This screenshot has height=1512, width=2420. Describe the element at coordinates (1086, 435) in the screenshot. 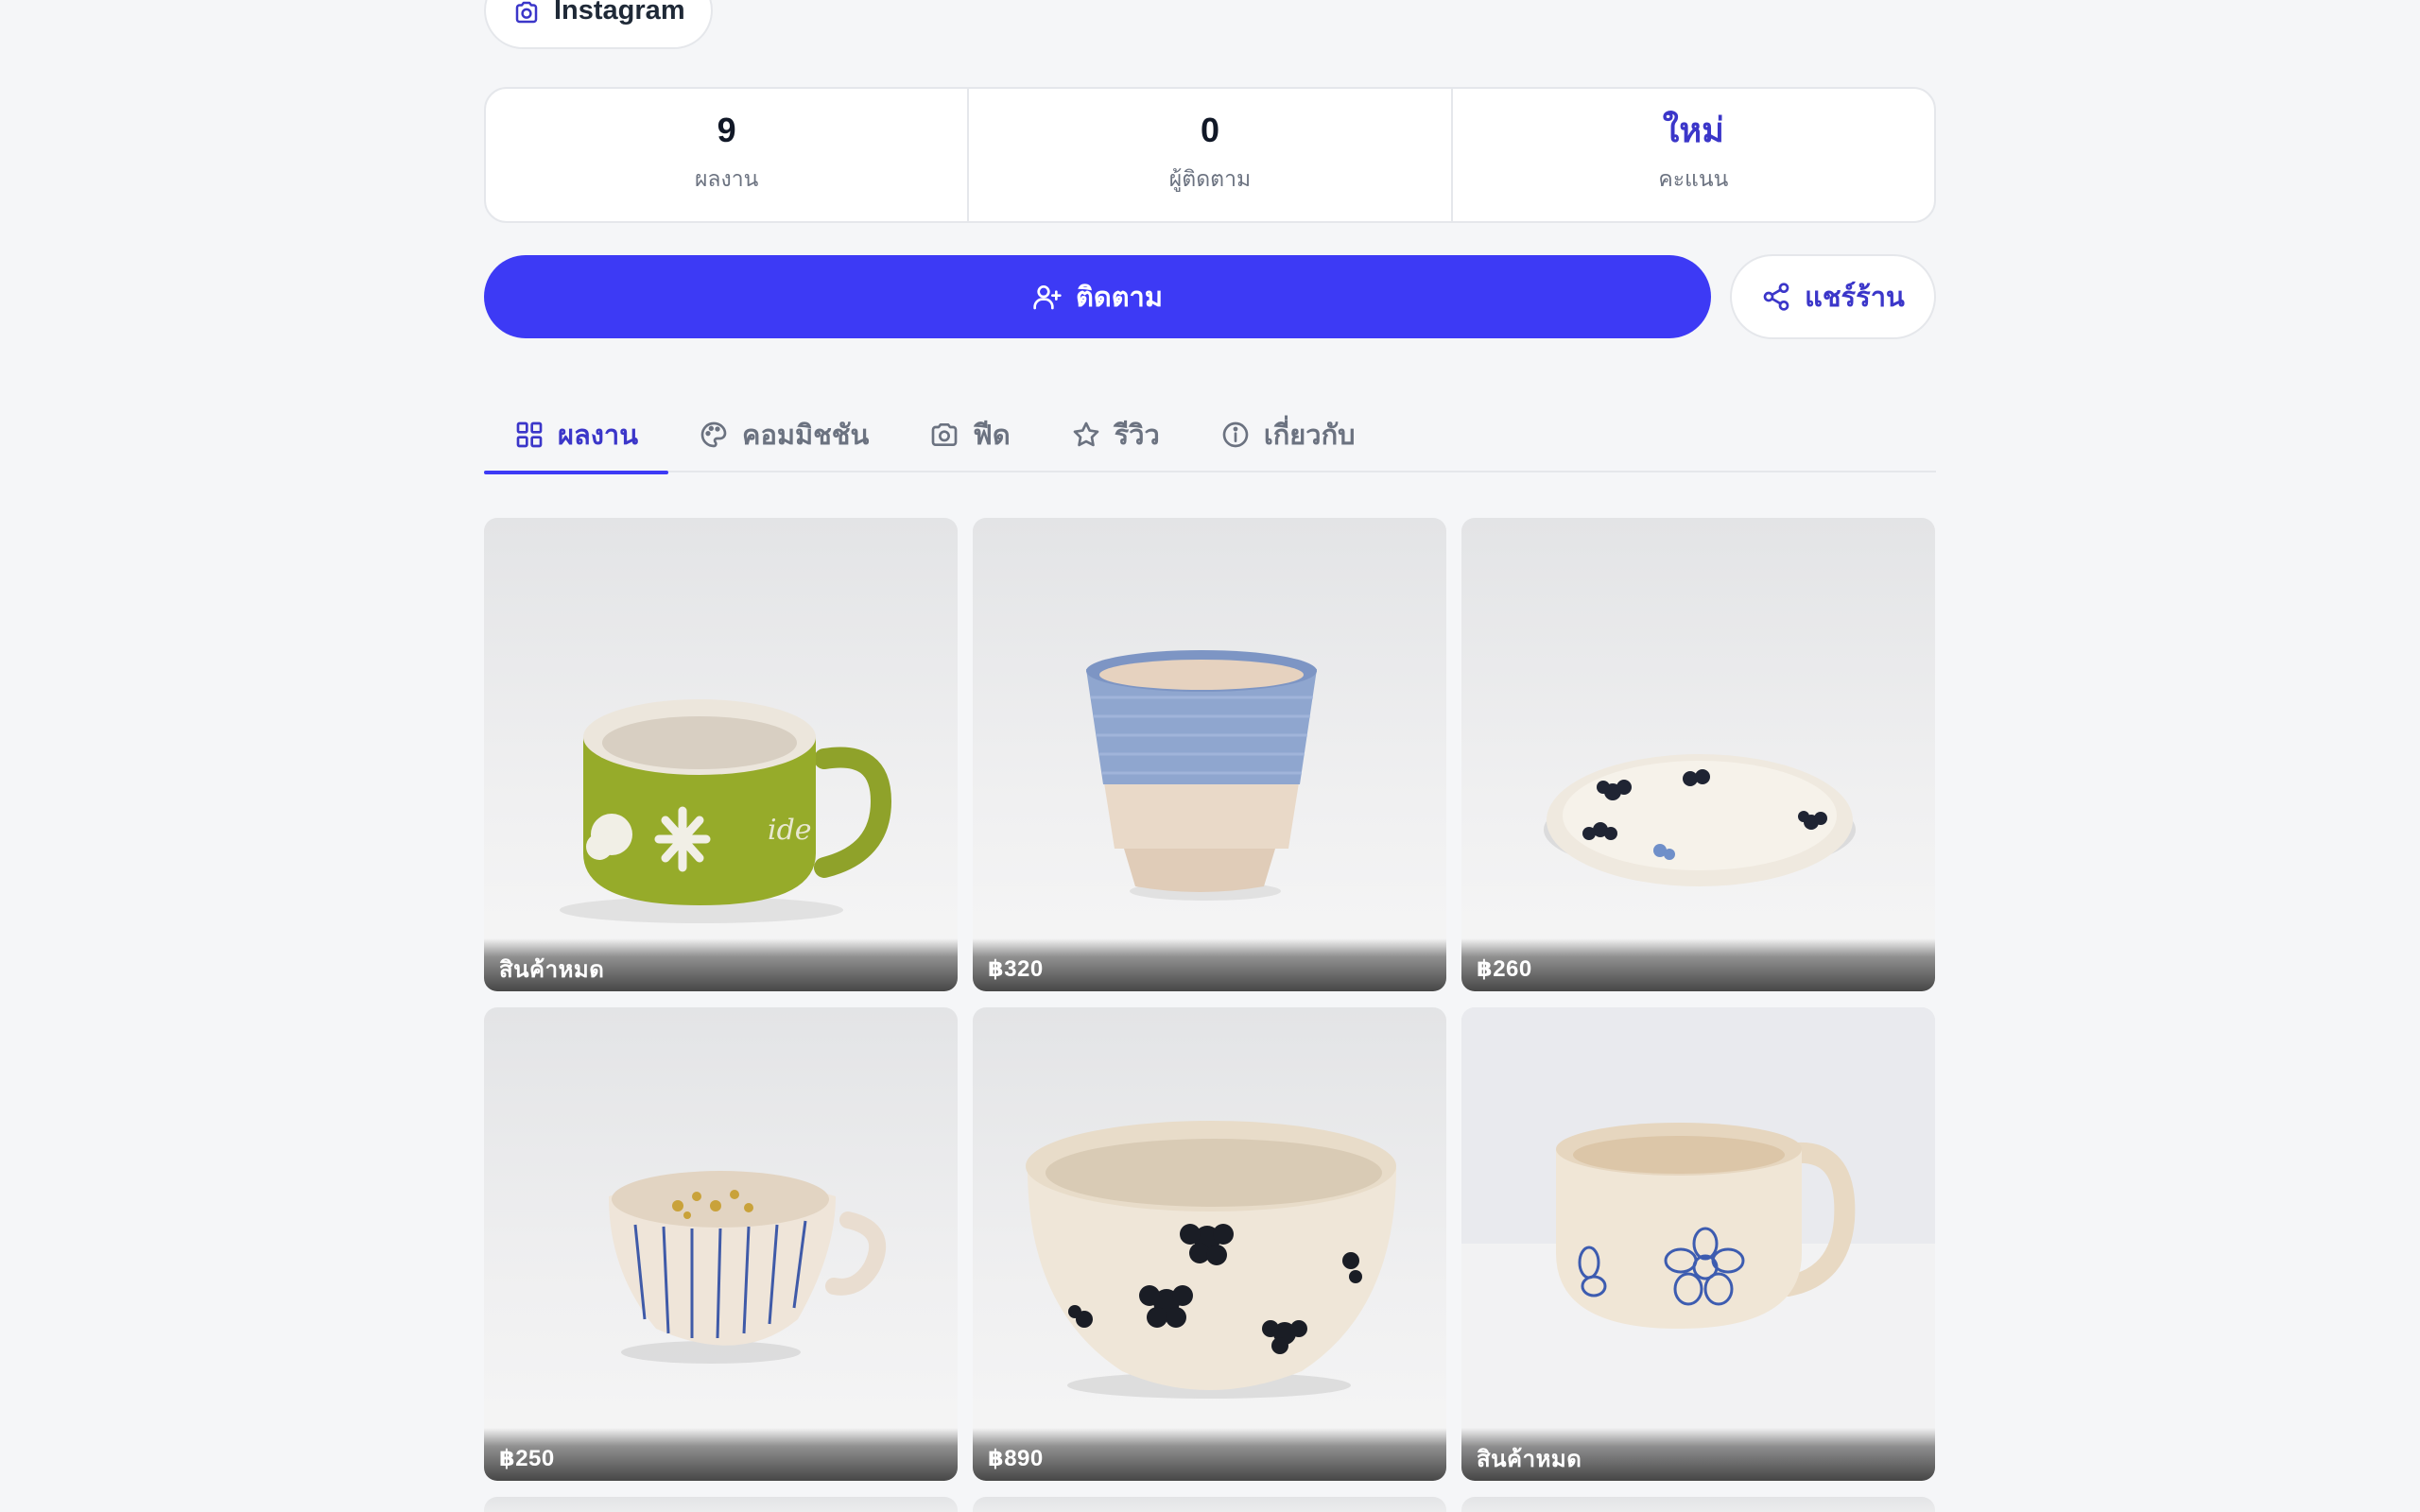

I see `star-icon` at that location.